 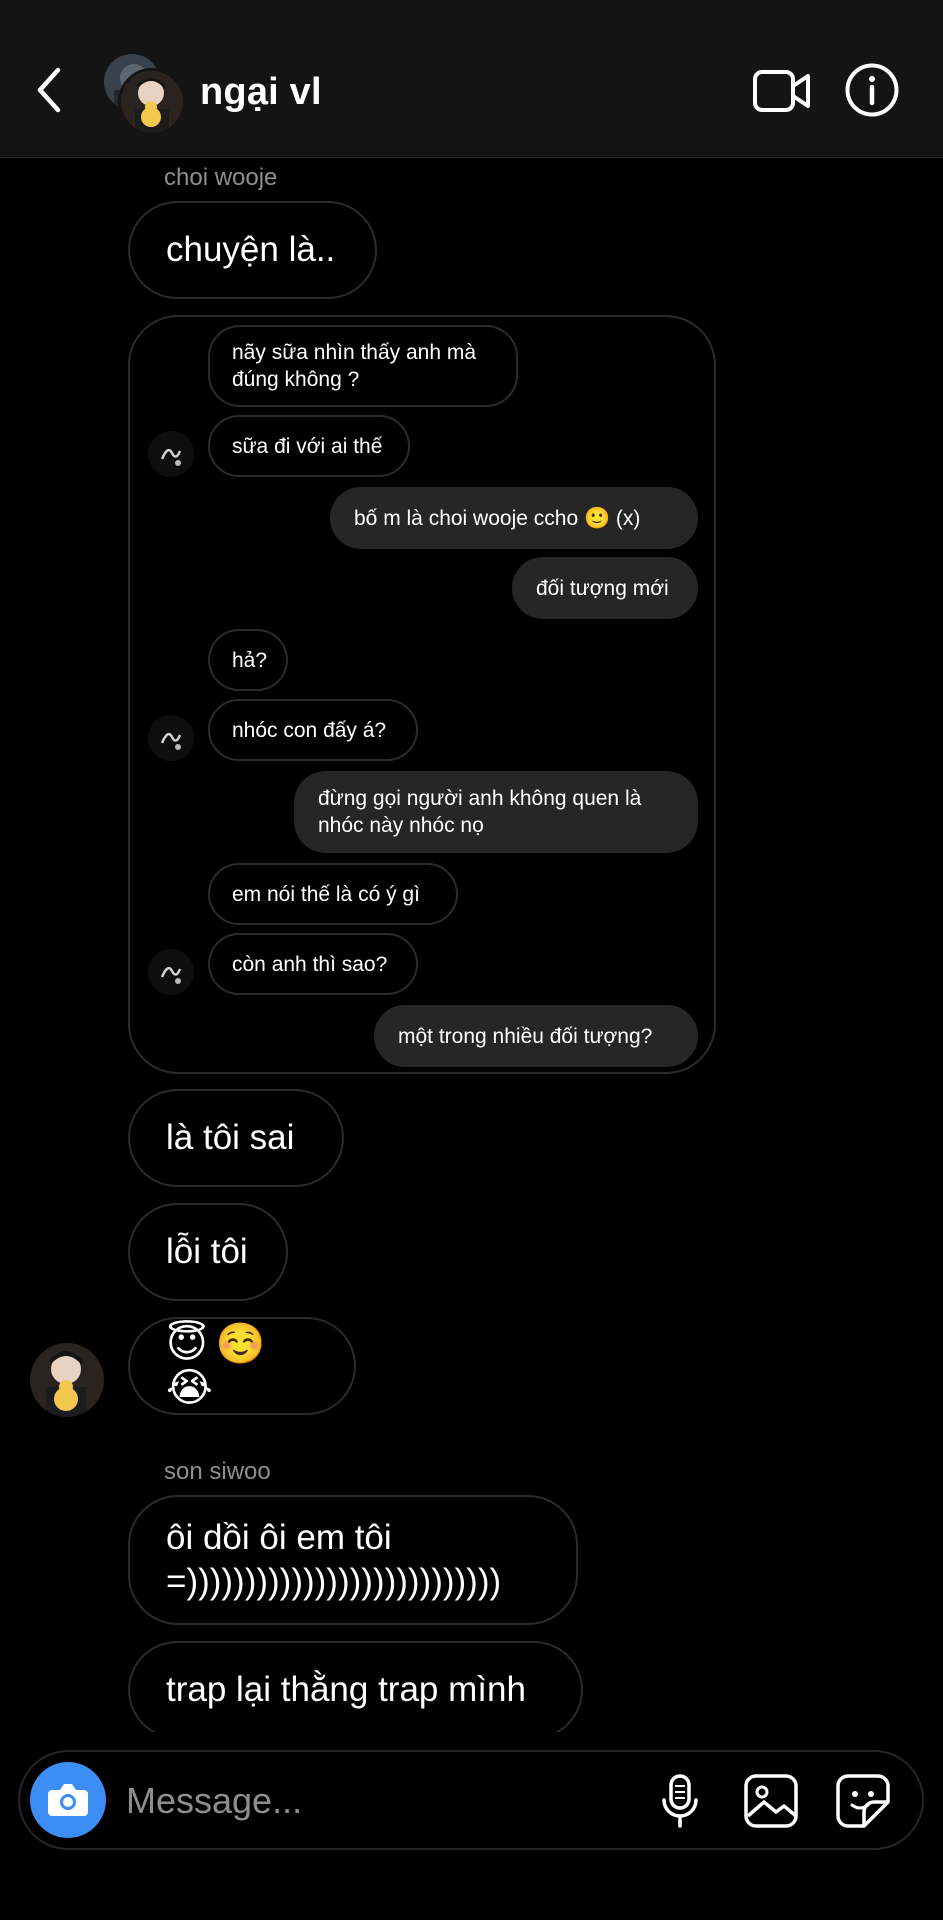 I want to click on message-text: chuyện là.., so click(x=251, y=249).